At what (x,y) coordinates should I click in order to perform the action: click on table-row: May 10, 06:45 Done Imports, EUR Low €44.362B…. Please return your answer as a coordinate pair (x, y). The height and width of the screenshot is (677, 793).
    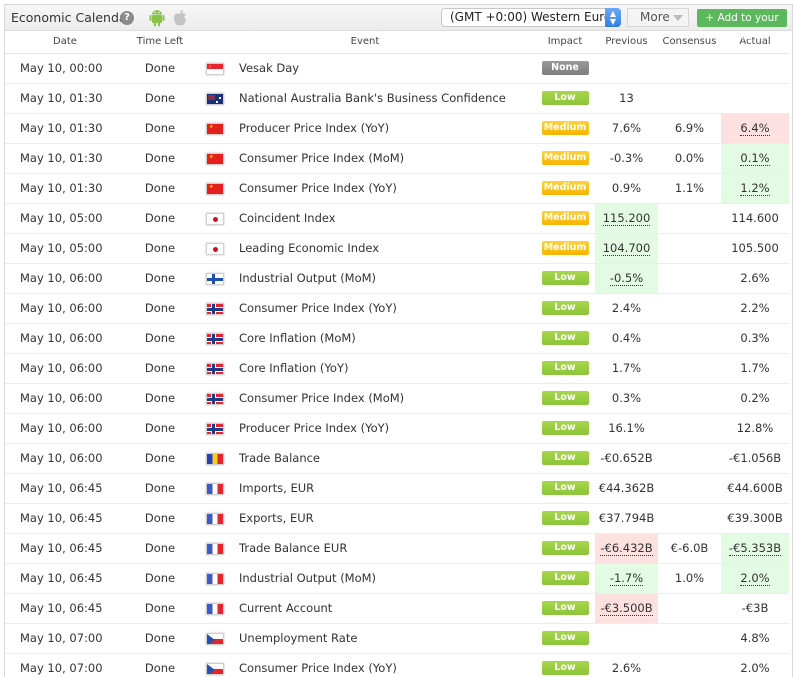
    Looking at the image, I should click on (397, 488).